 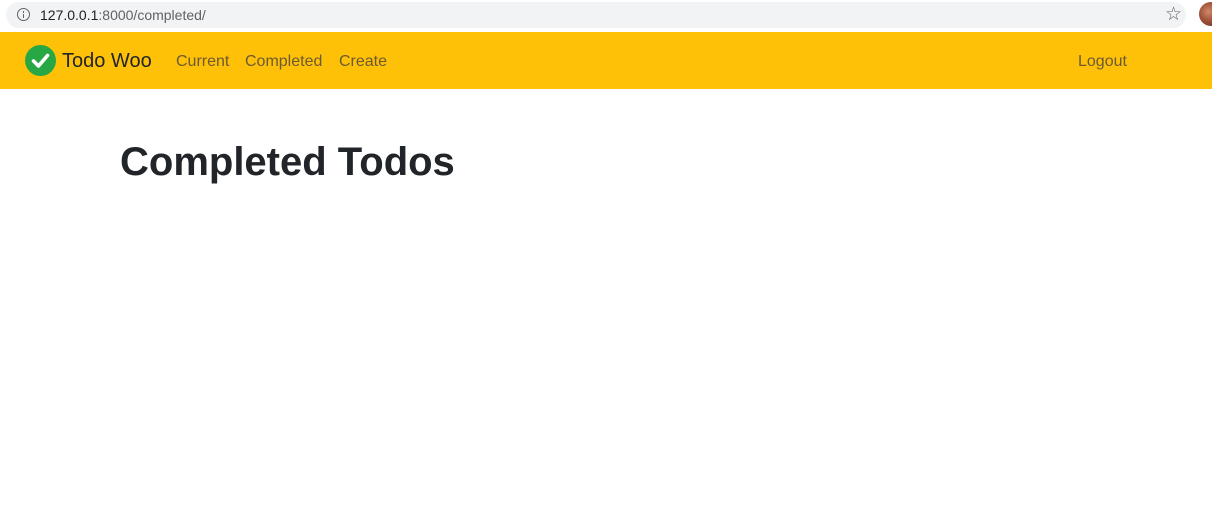 What do you see at coordinates (152, 15) in the screenshot?
I see `url-path: :8000/completed/` at bounding box center [152, 15].